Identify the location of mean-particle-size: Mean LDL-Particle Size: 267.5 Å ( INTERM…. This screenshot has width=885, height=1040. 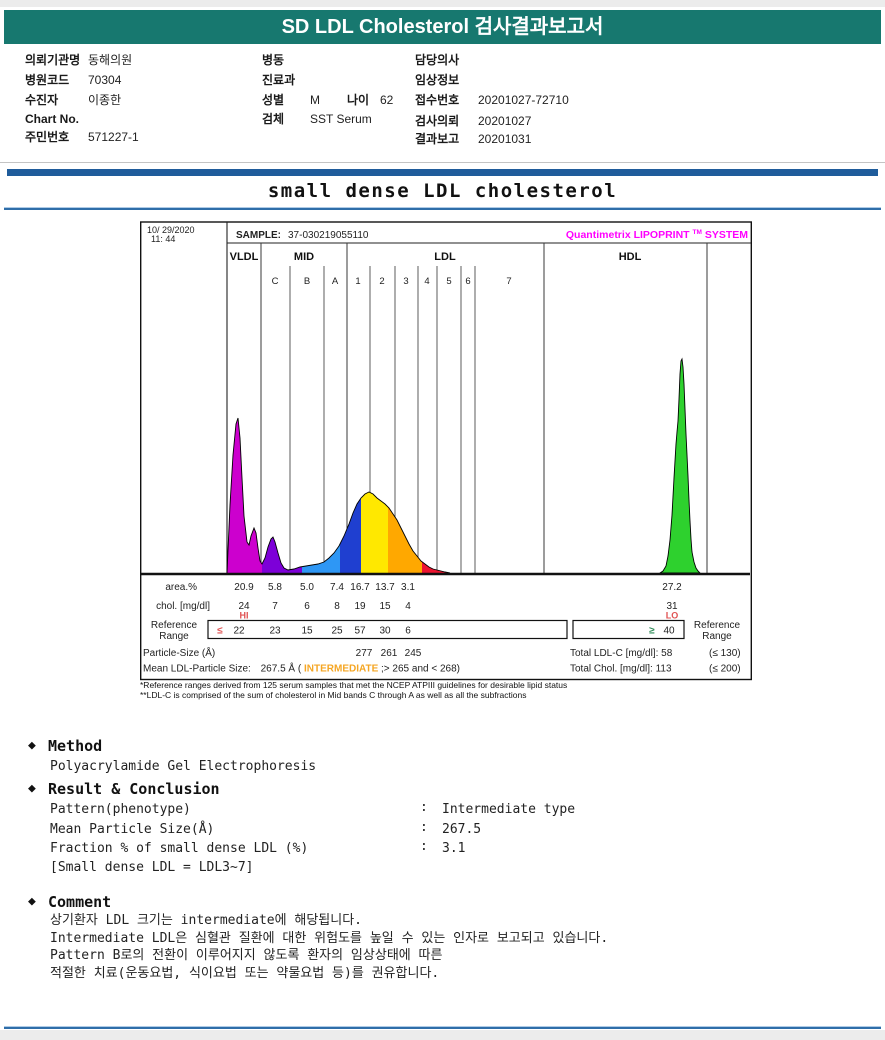
(301, 668).